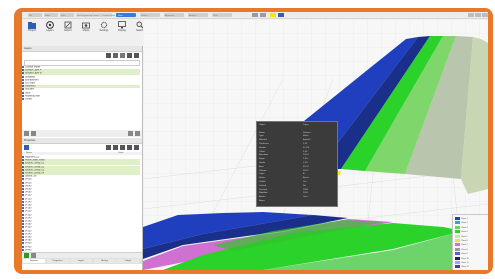 The width and height of the screenshot is (495, 279). What do you see at coordinates (263, 185) in the screenshot?
I see `popup-property-key: Locked` at bounding box center [263, 185].